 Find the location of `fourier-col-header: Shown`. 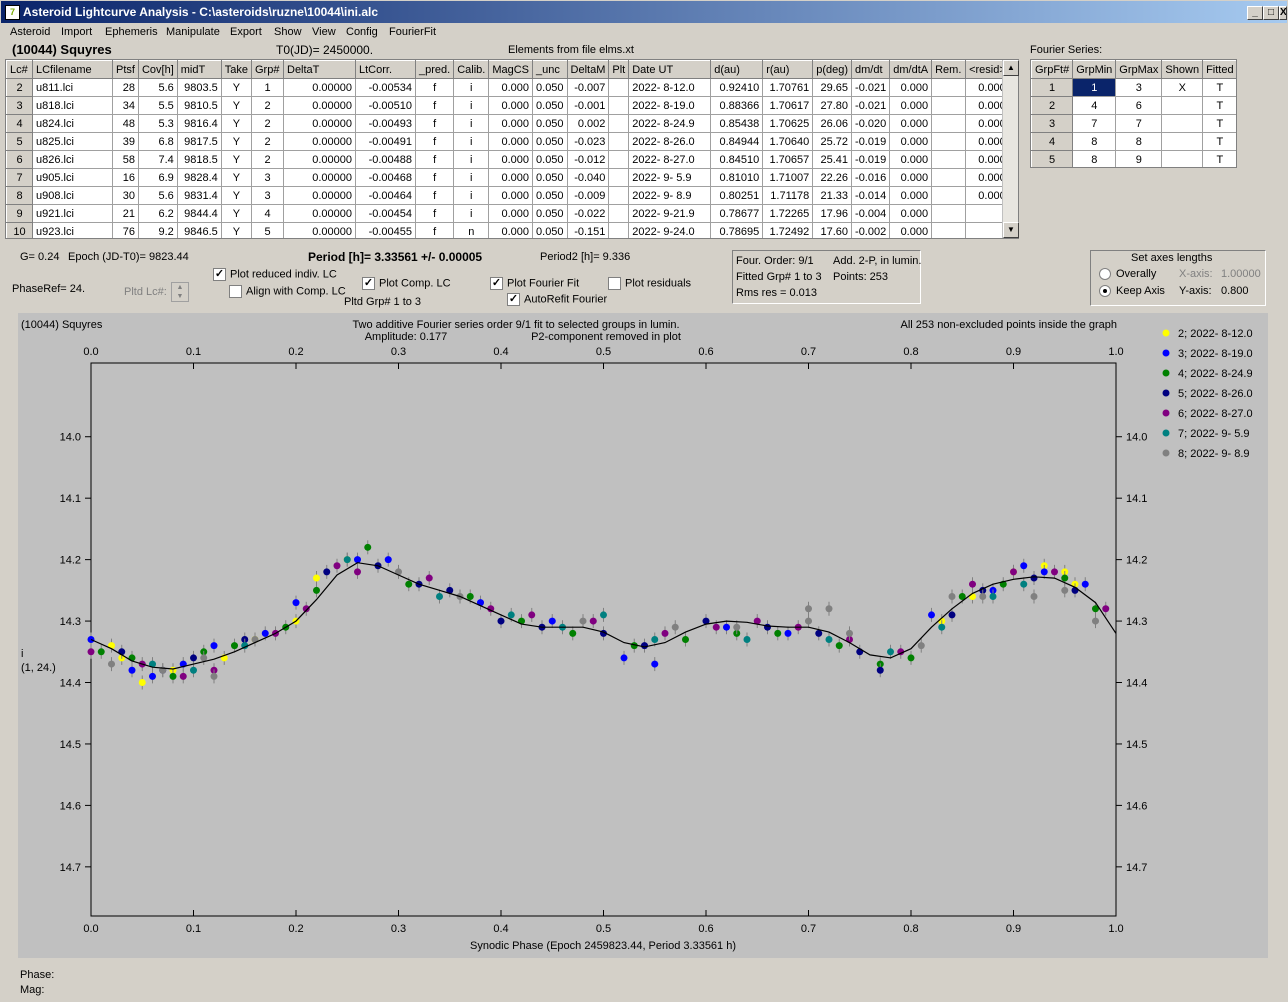

fourier-col-header: Shown is located at coordinates (1182, 69).